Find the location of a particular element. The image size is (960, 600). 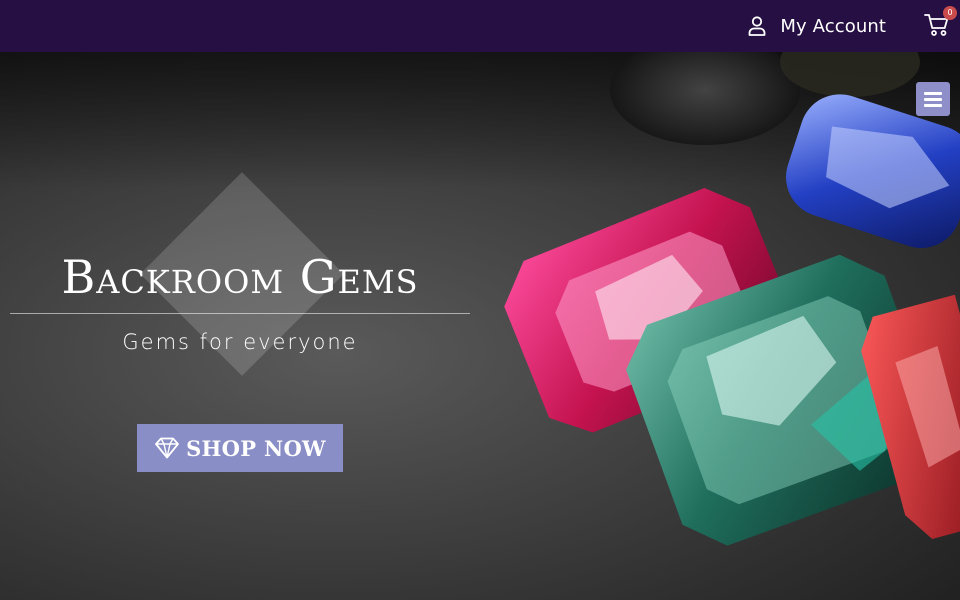

diamond-icon is located at coordinates (167, 448).